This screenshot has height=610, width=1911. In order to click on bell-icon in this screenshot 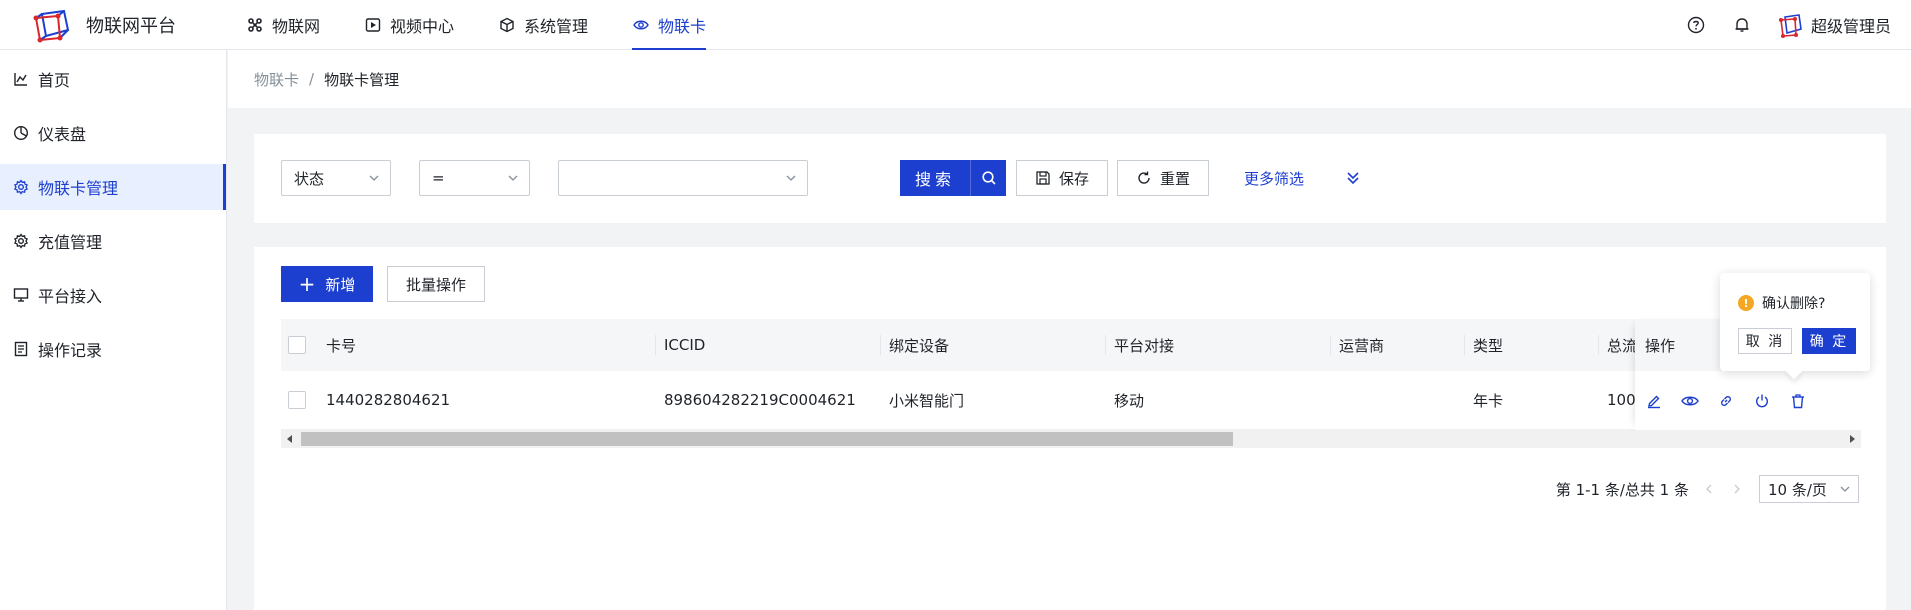, I will do `click(1742, 25)`.